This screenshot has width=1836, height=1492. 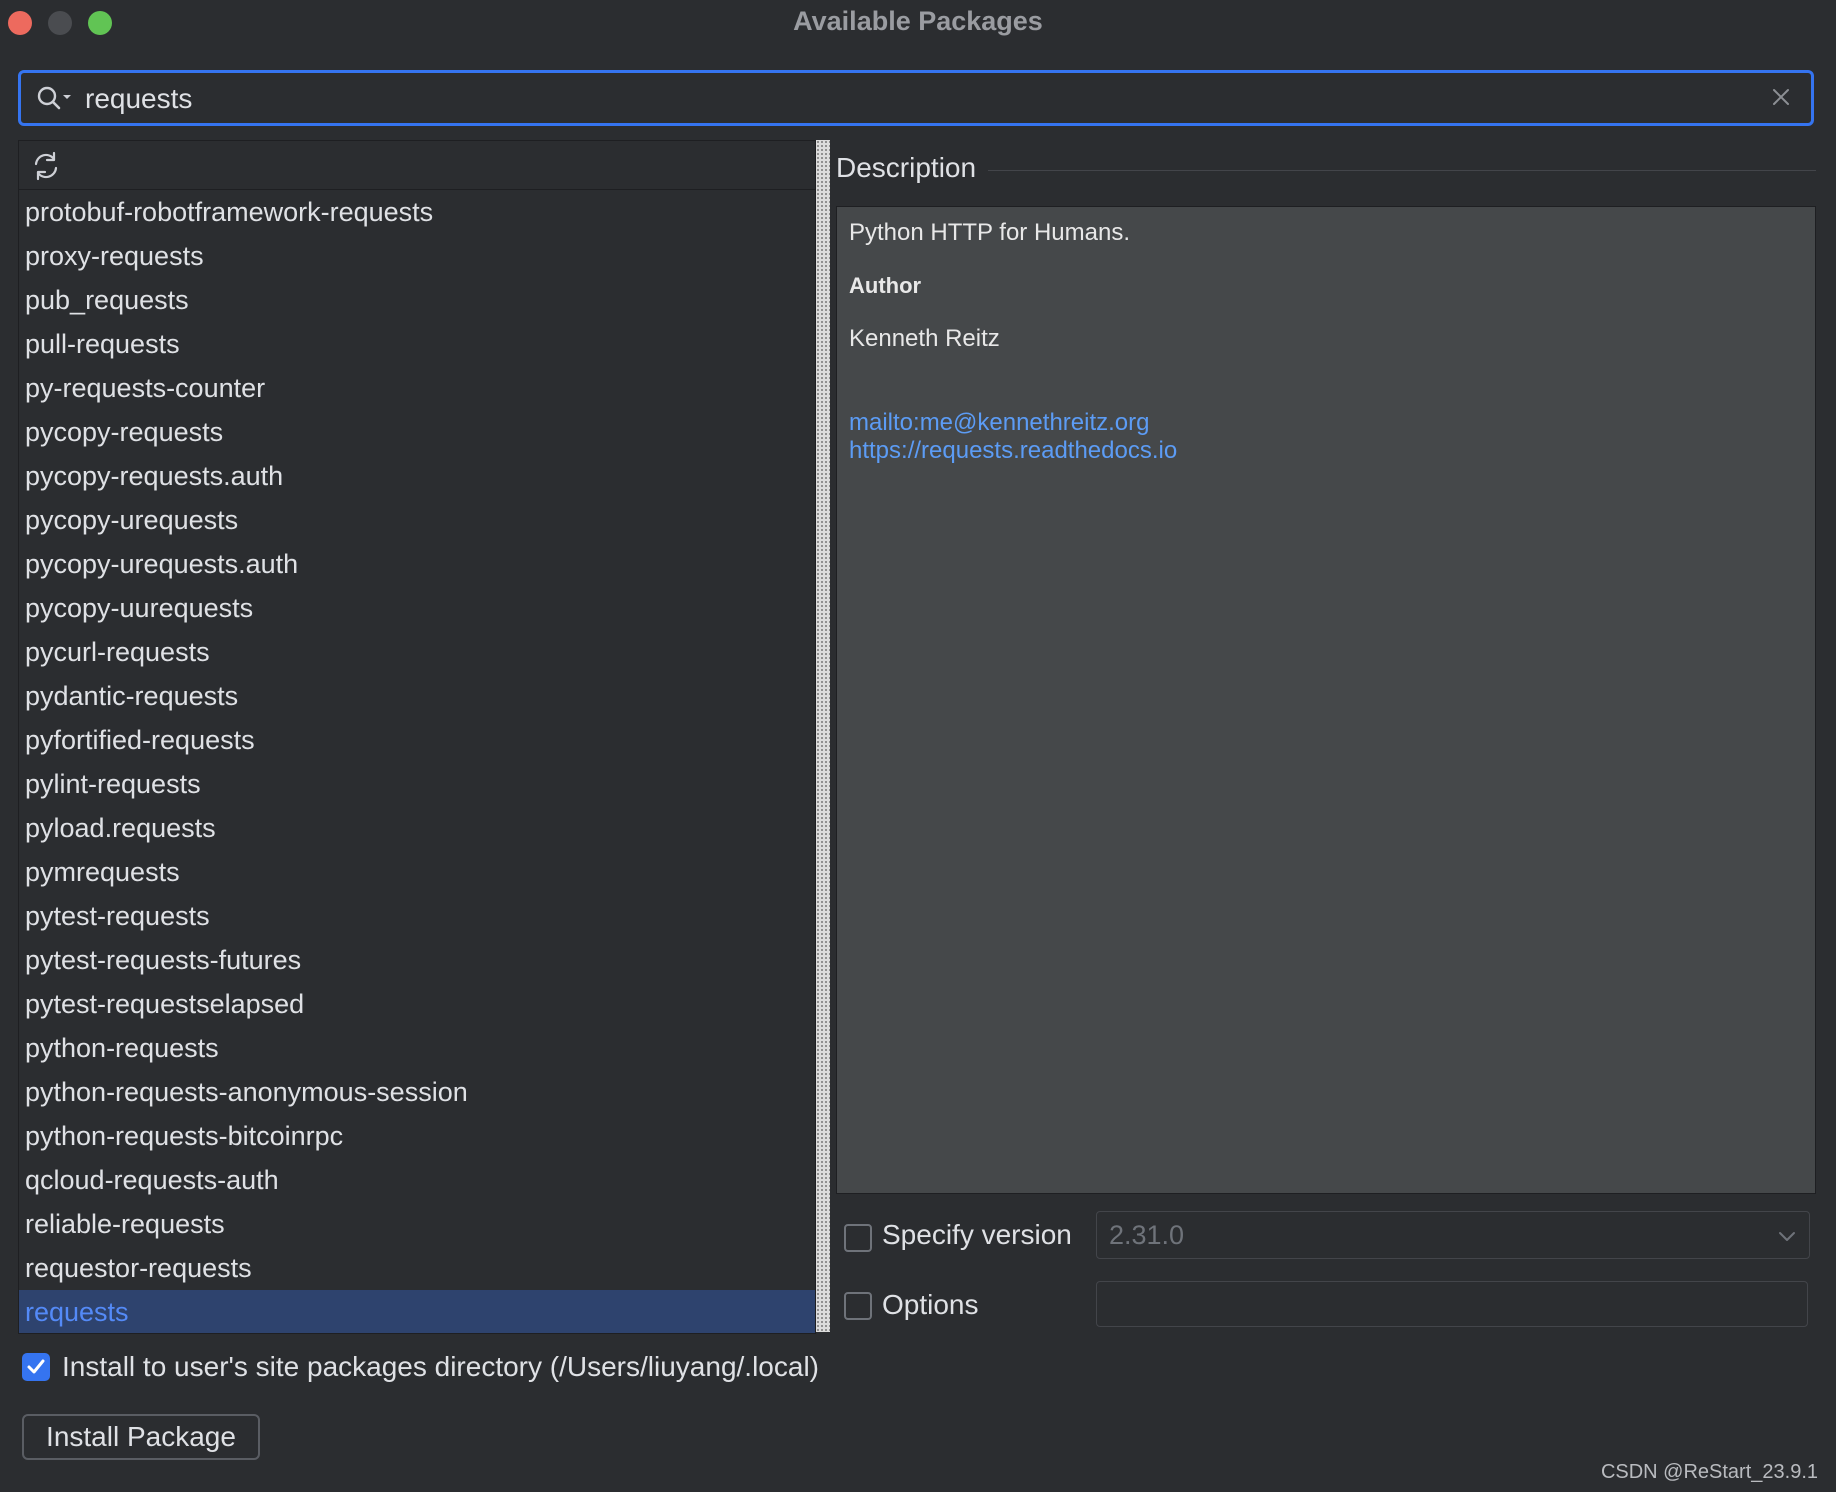 I want to click on description-heading: Description, so click(x=906, y=167).